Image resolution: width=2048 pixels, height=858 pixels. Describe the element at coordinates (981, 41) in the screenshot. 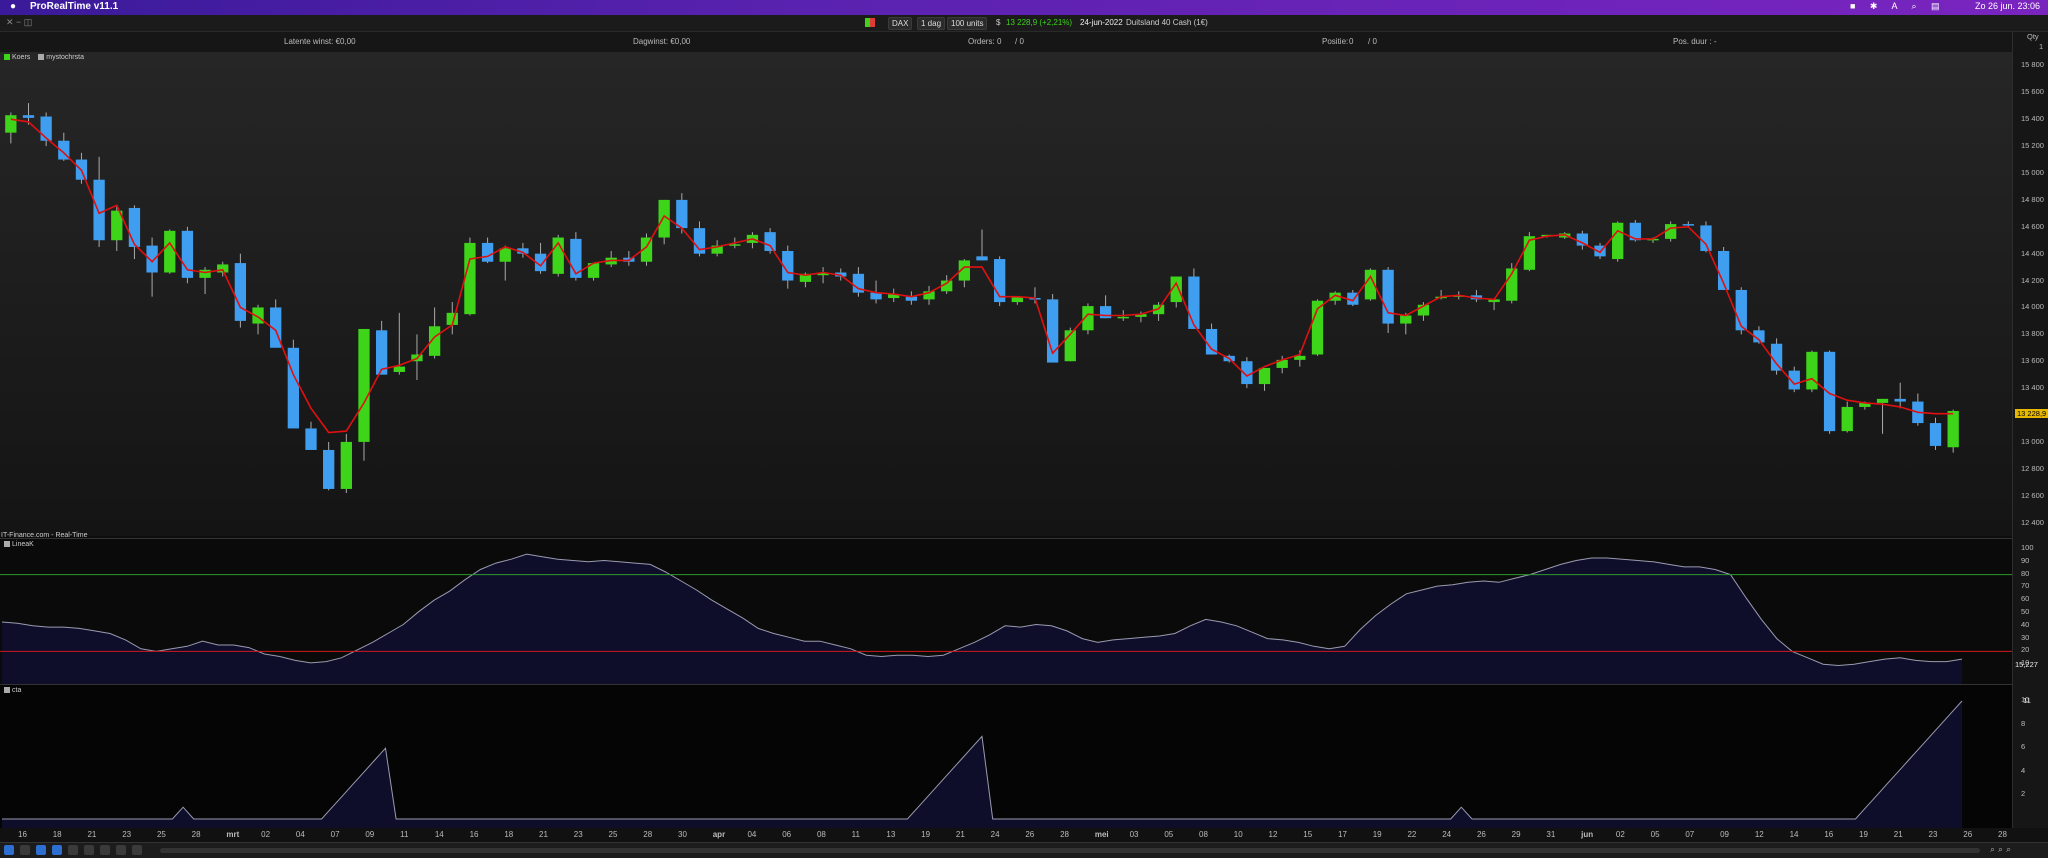

I see `orders-label: Orders:` at that location.